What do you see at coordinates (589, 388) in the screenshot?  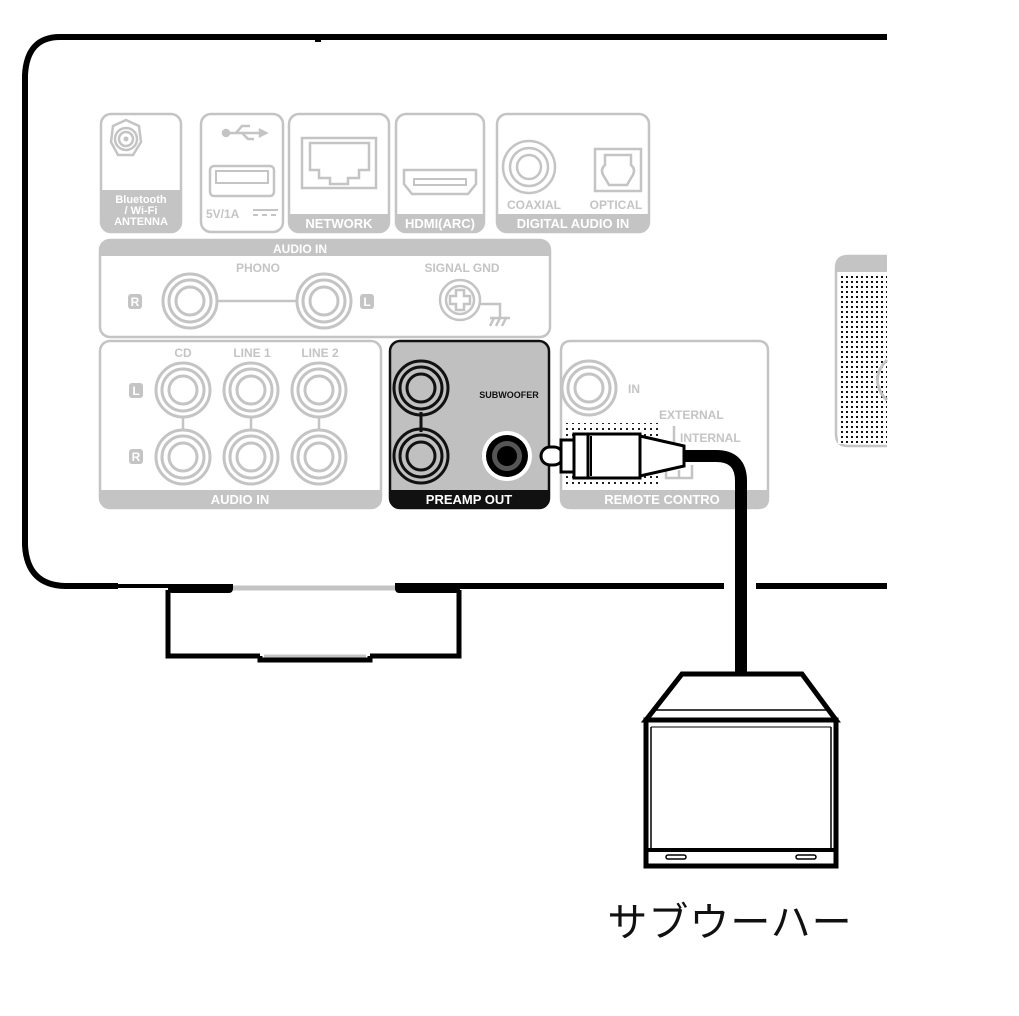 I see `remote-in-jack` at bounding box center [589, 388].